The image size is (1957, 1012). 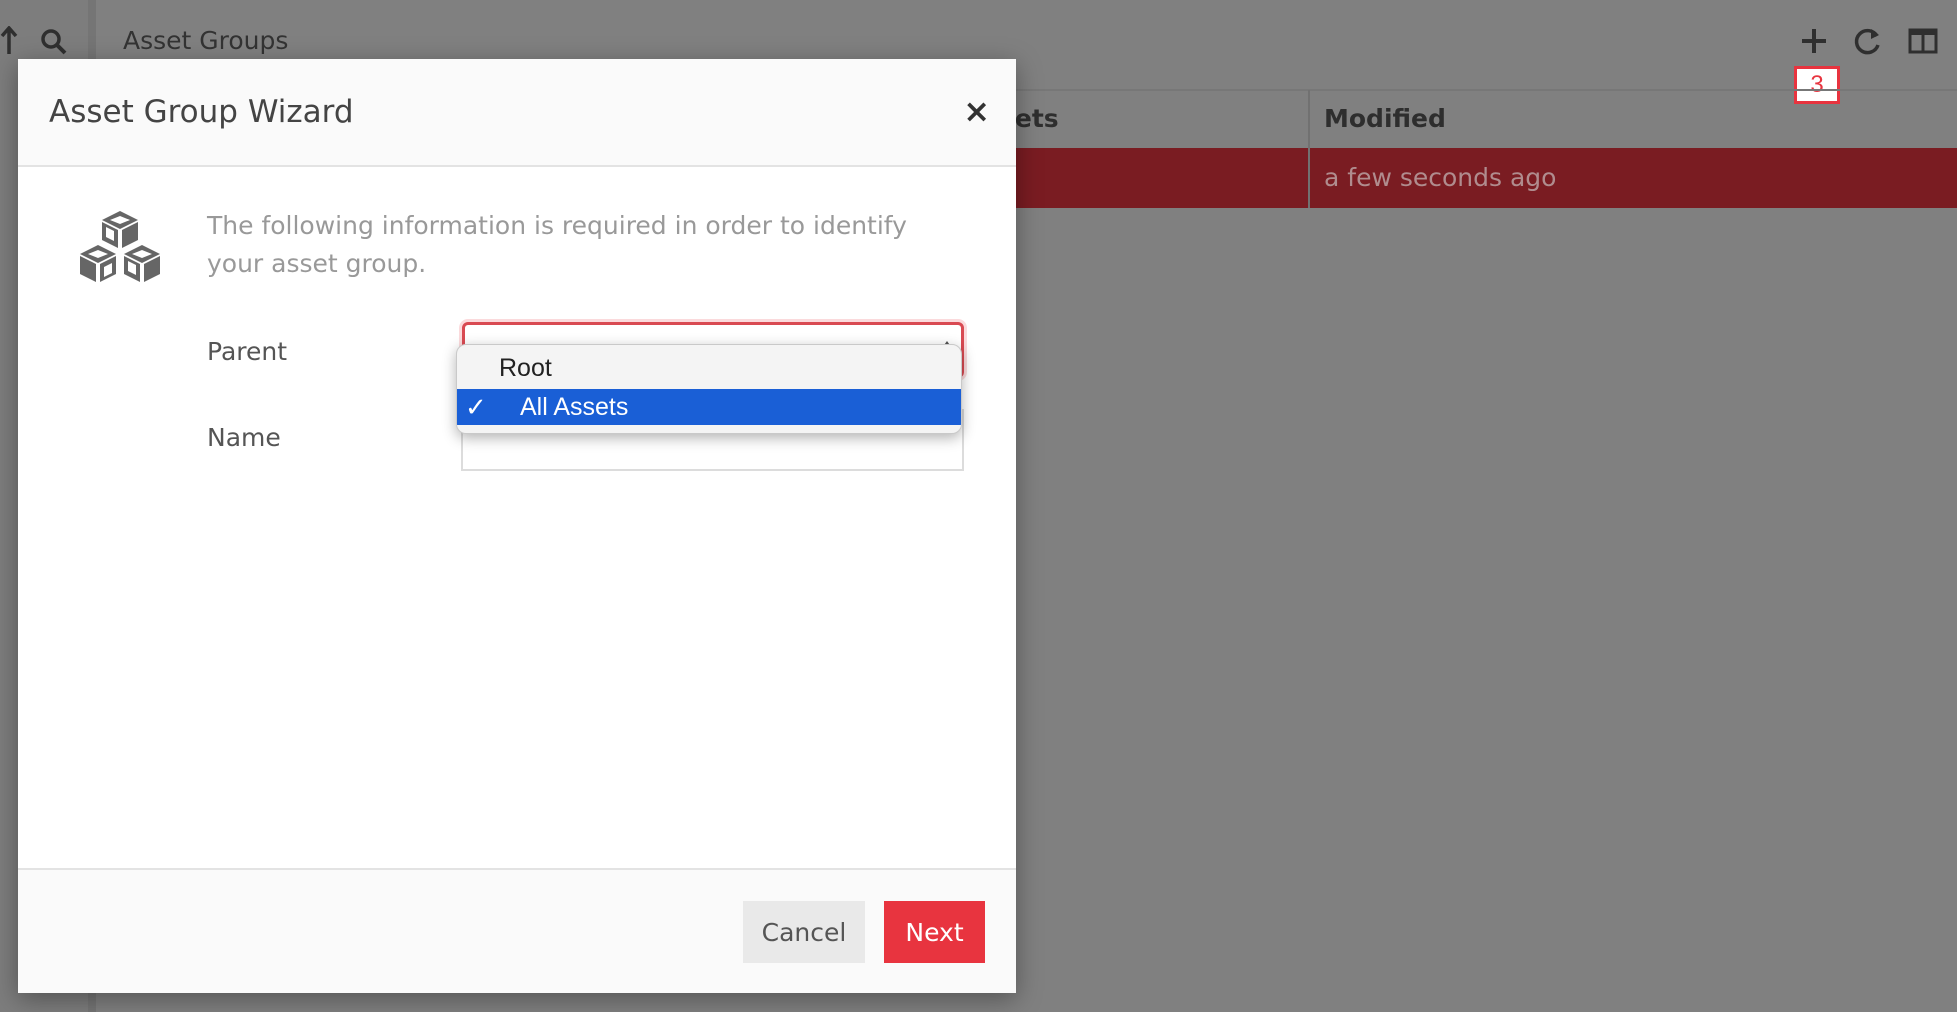 I want to click on search-icon, so click(x=54, y=42).